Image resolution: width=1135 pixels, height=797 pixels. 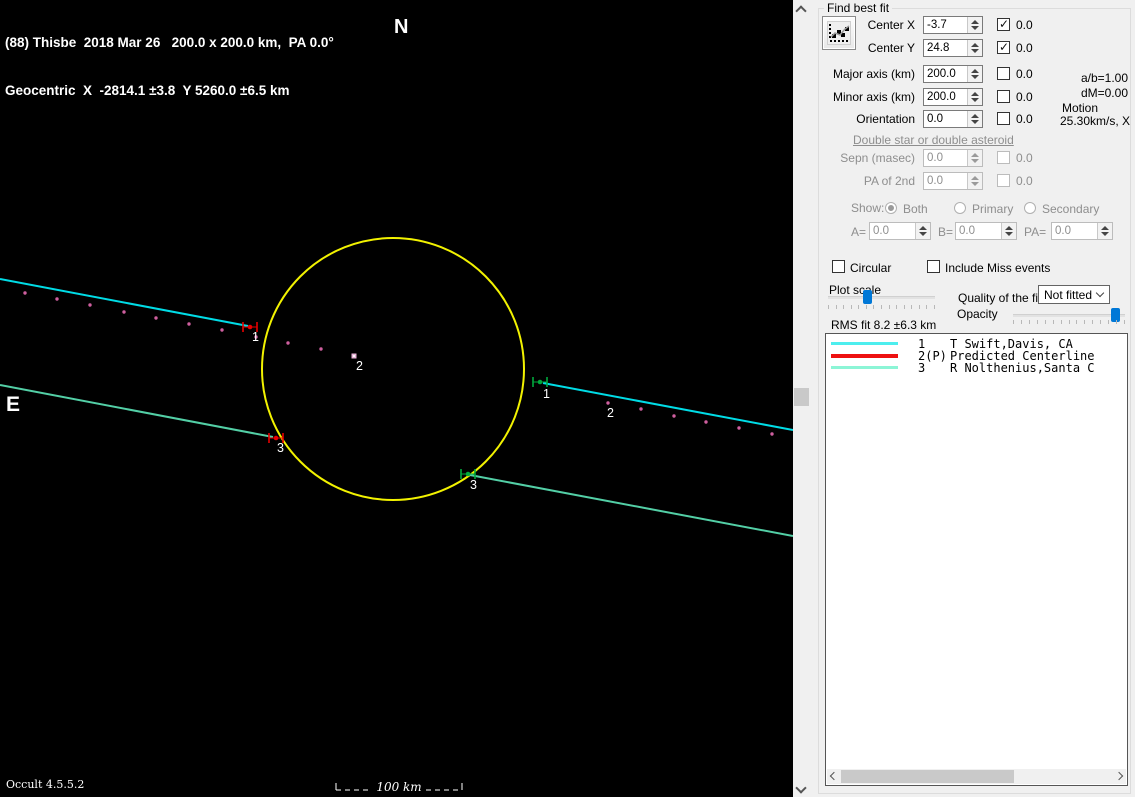 What do you see at coordinates (891, 48) in the screenshot?
I see `center-y-label: Center Y` at bounding box center [891, 48].